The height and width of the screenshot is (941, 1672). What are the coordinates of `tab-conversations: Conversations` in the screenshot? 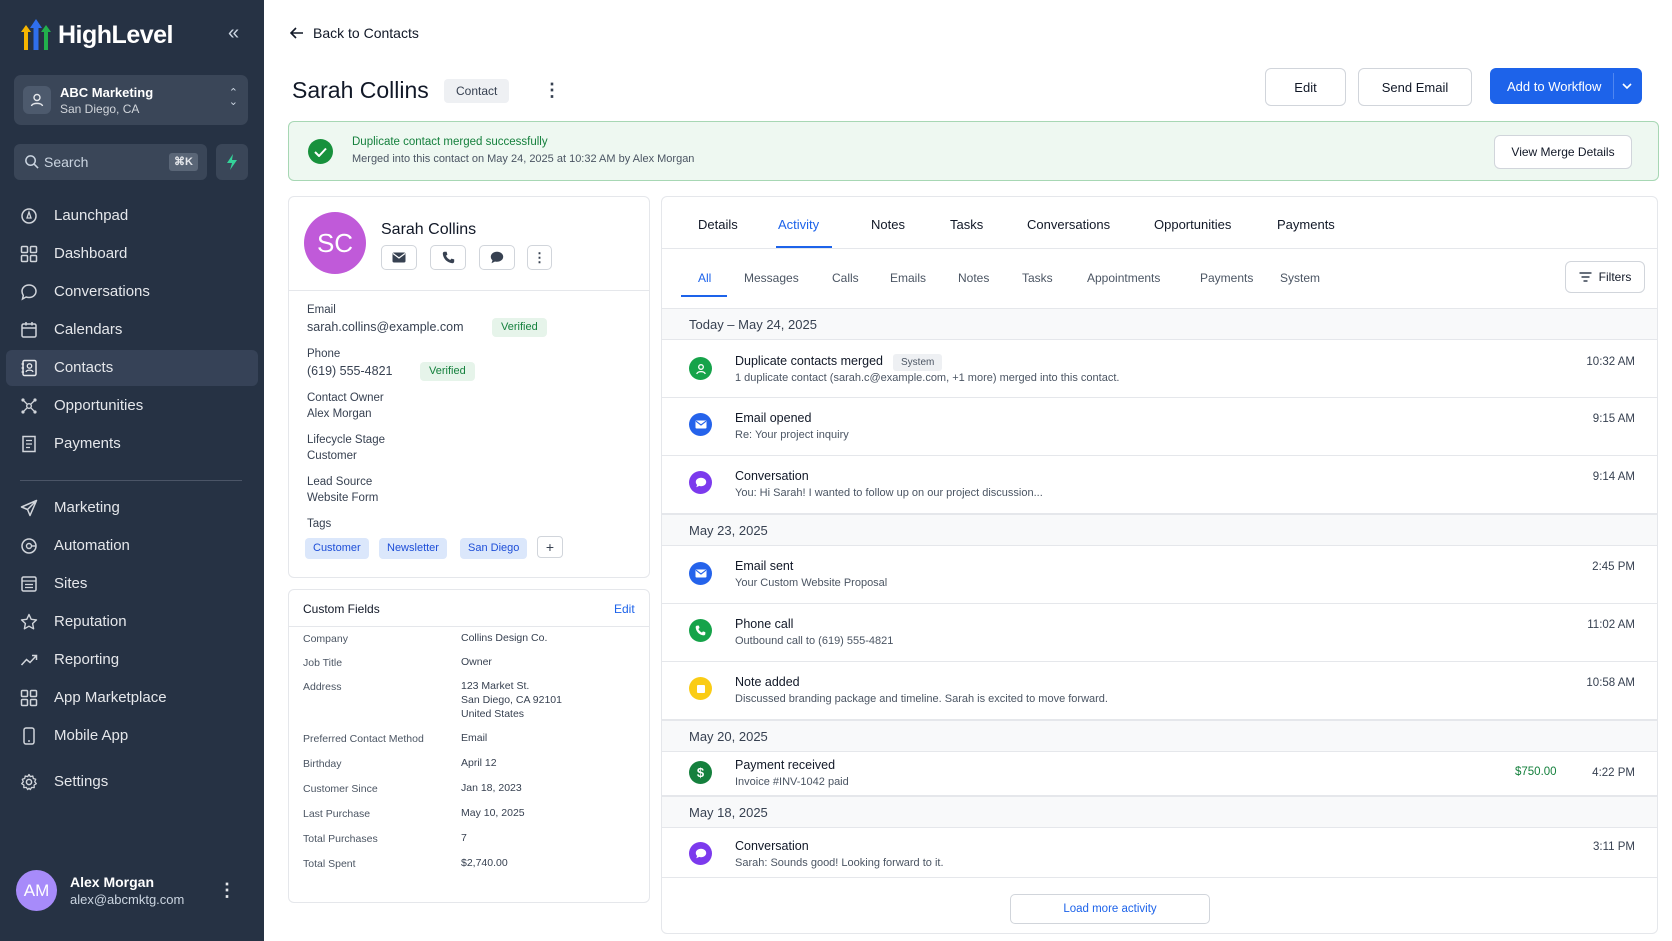 It's located at (1068, 224).